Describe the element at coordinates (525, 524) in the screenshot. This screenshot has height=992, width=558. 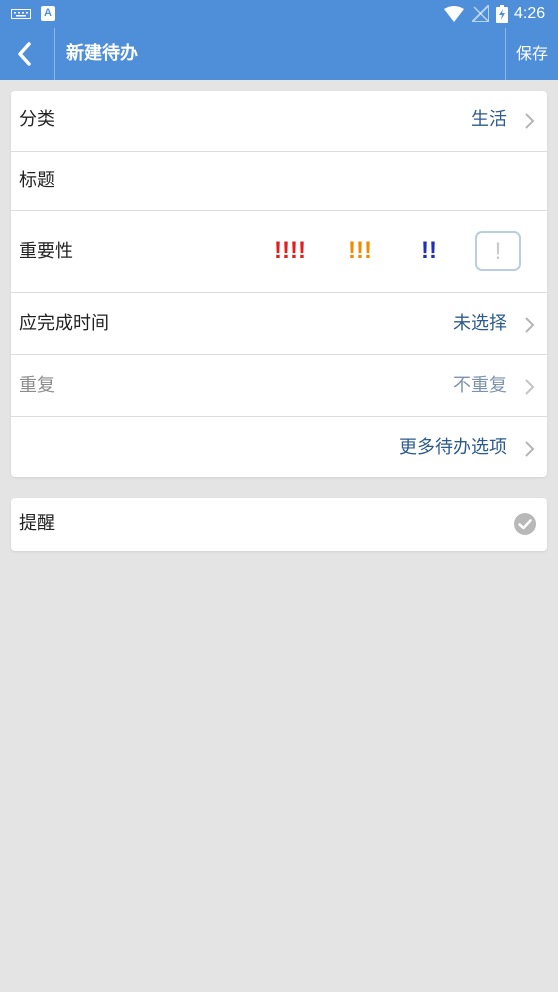
I see `reminder-check-icon` at that location.